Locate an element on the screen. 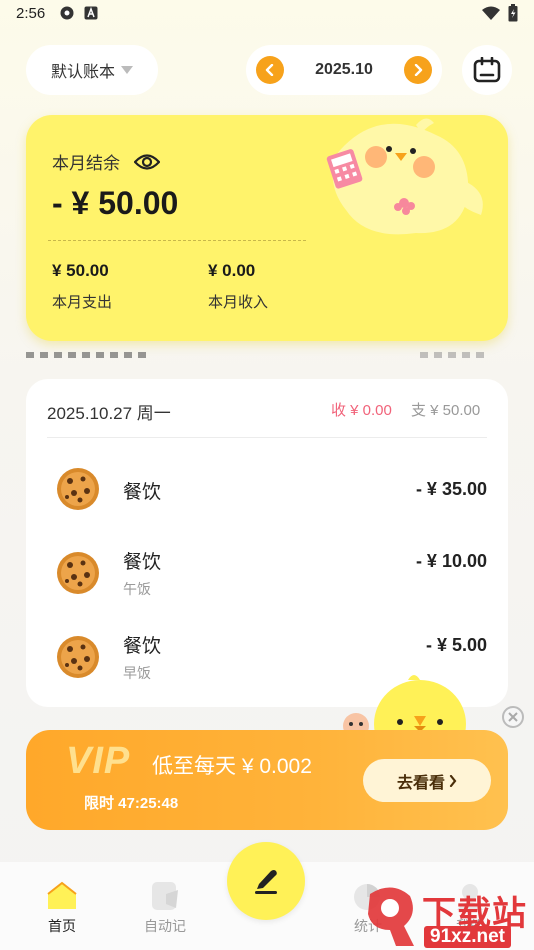  vip-go-label: 去看看 is located at coordinates (420, 783).